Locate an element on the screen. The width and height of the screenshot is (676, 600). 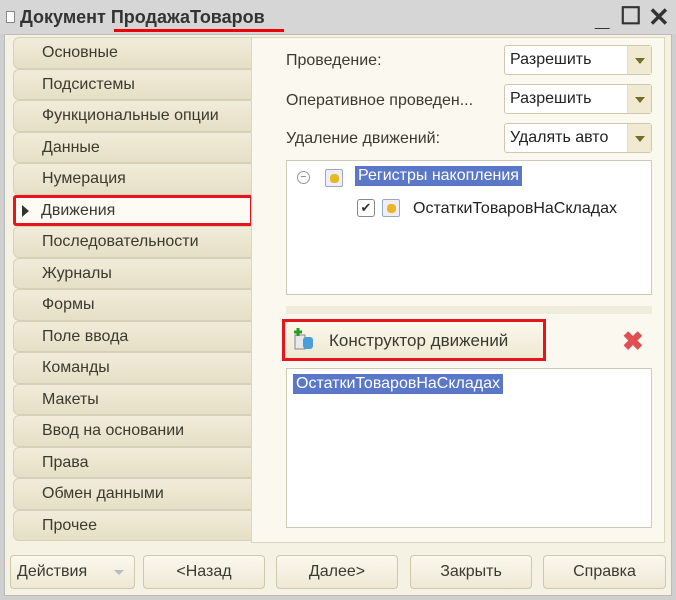
sidebar-item: Формы is located at coordinates (133, 305).